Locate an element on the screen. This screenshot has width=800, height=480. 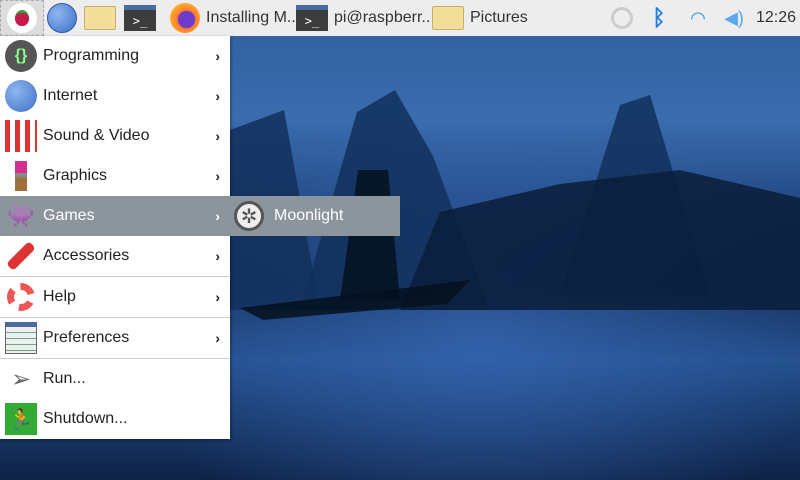
menu-item-label: Graphics is located at coordinates (75, 175).